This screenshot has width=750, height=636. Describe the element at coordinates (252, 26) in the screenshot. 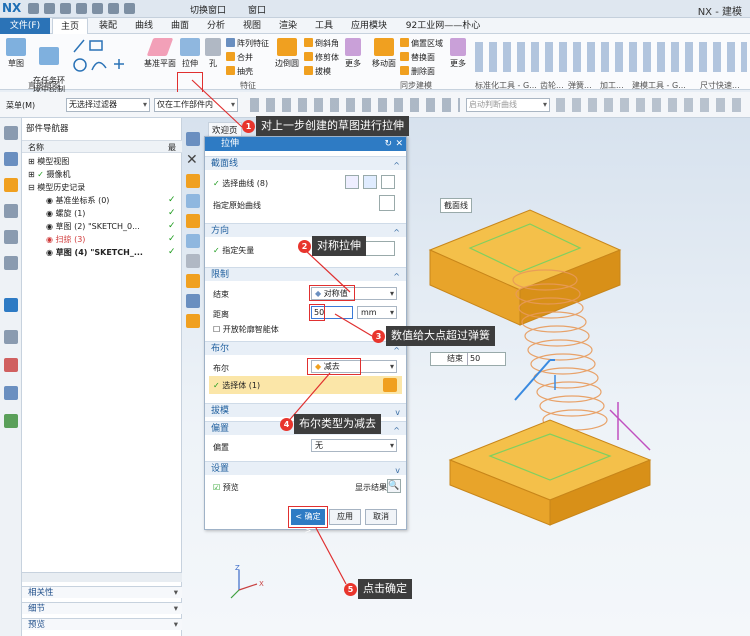

I see `tab-view: 视图` at that location.